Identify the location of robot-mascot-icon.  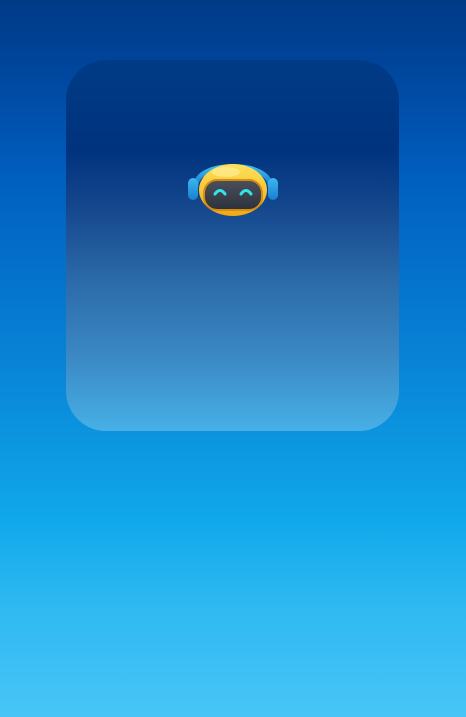
(233, 183).